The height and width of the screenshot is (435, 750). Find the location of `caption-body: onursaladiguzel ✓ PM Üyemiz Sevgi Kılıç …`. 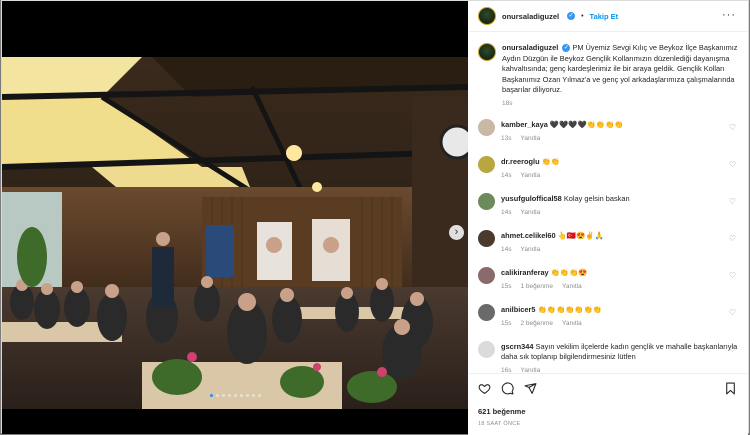

caption-body: onursaladiguzel ✓ PM Üyemiz Sevgi Kılıç … is located at coordinates (620, 69).